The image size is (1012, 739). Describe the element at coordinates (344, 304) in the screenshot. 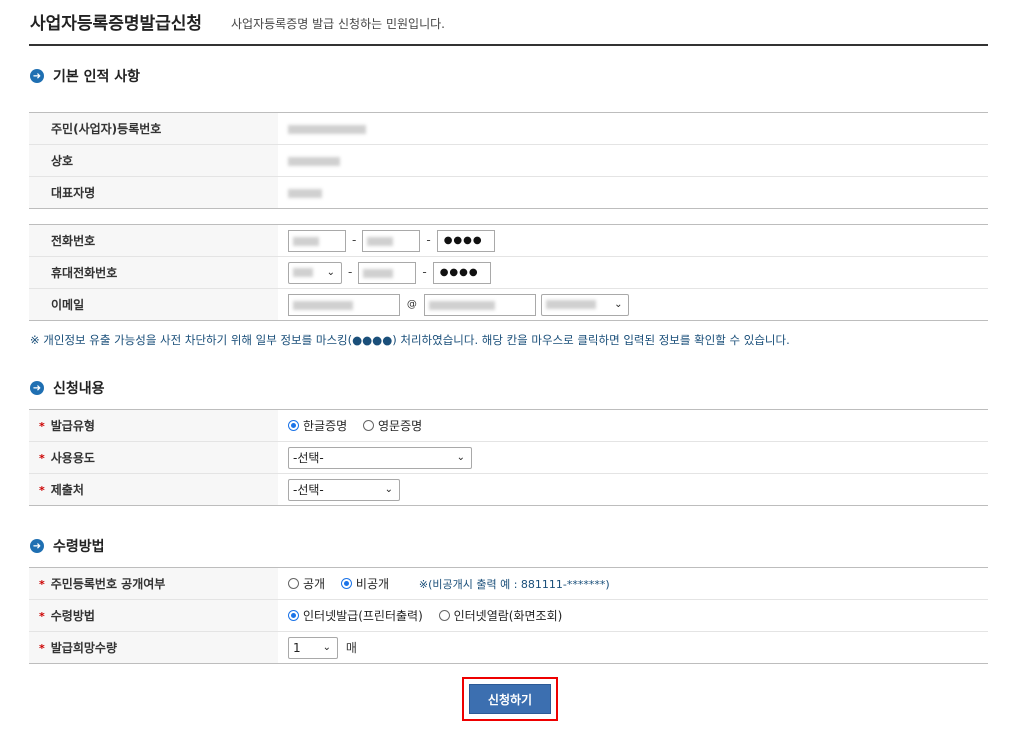

I see `email-id-input` at that location.